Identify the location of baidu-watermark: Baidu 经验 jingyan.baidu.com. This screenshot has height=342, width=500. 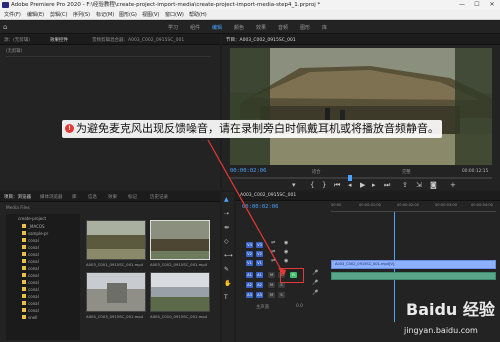
(449, 318).